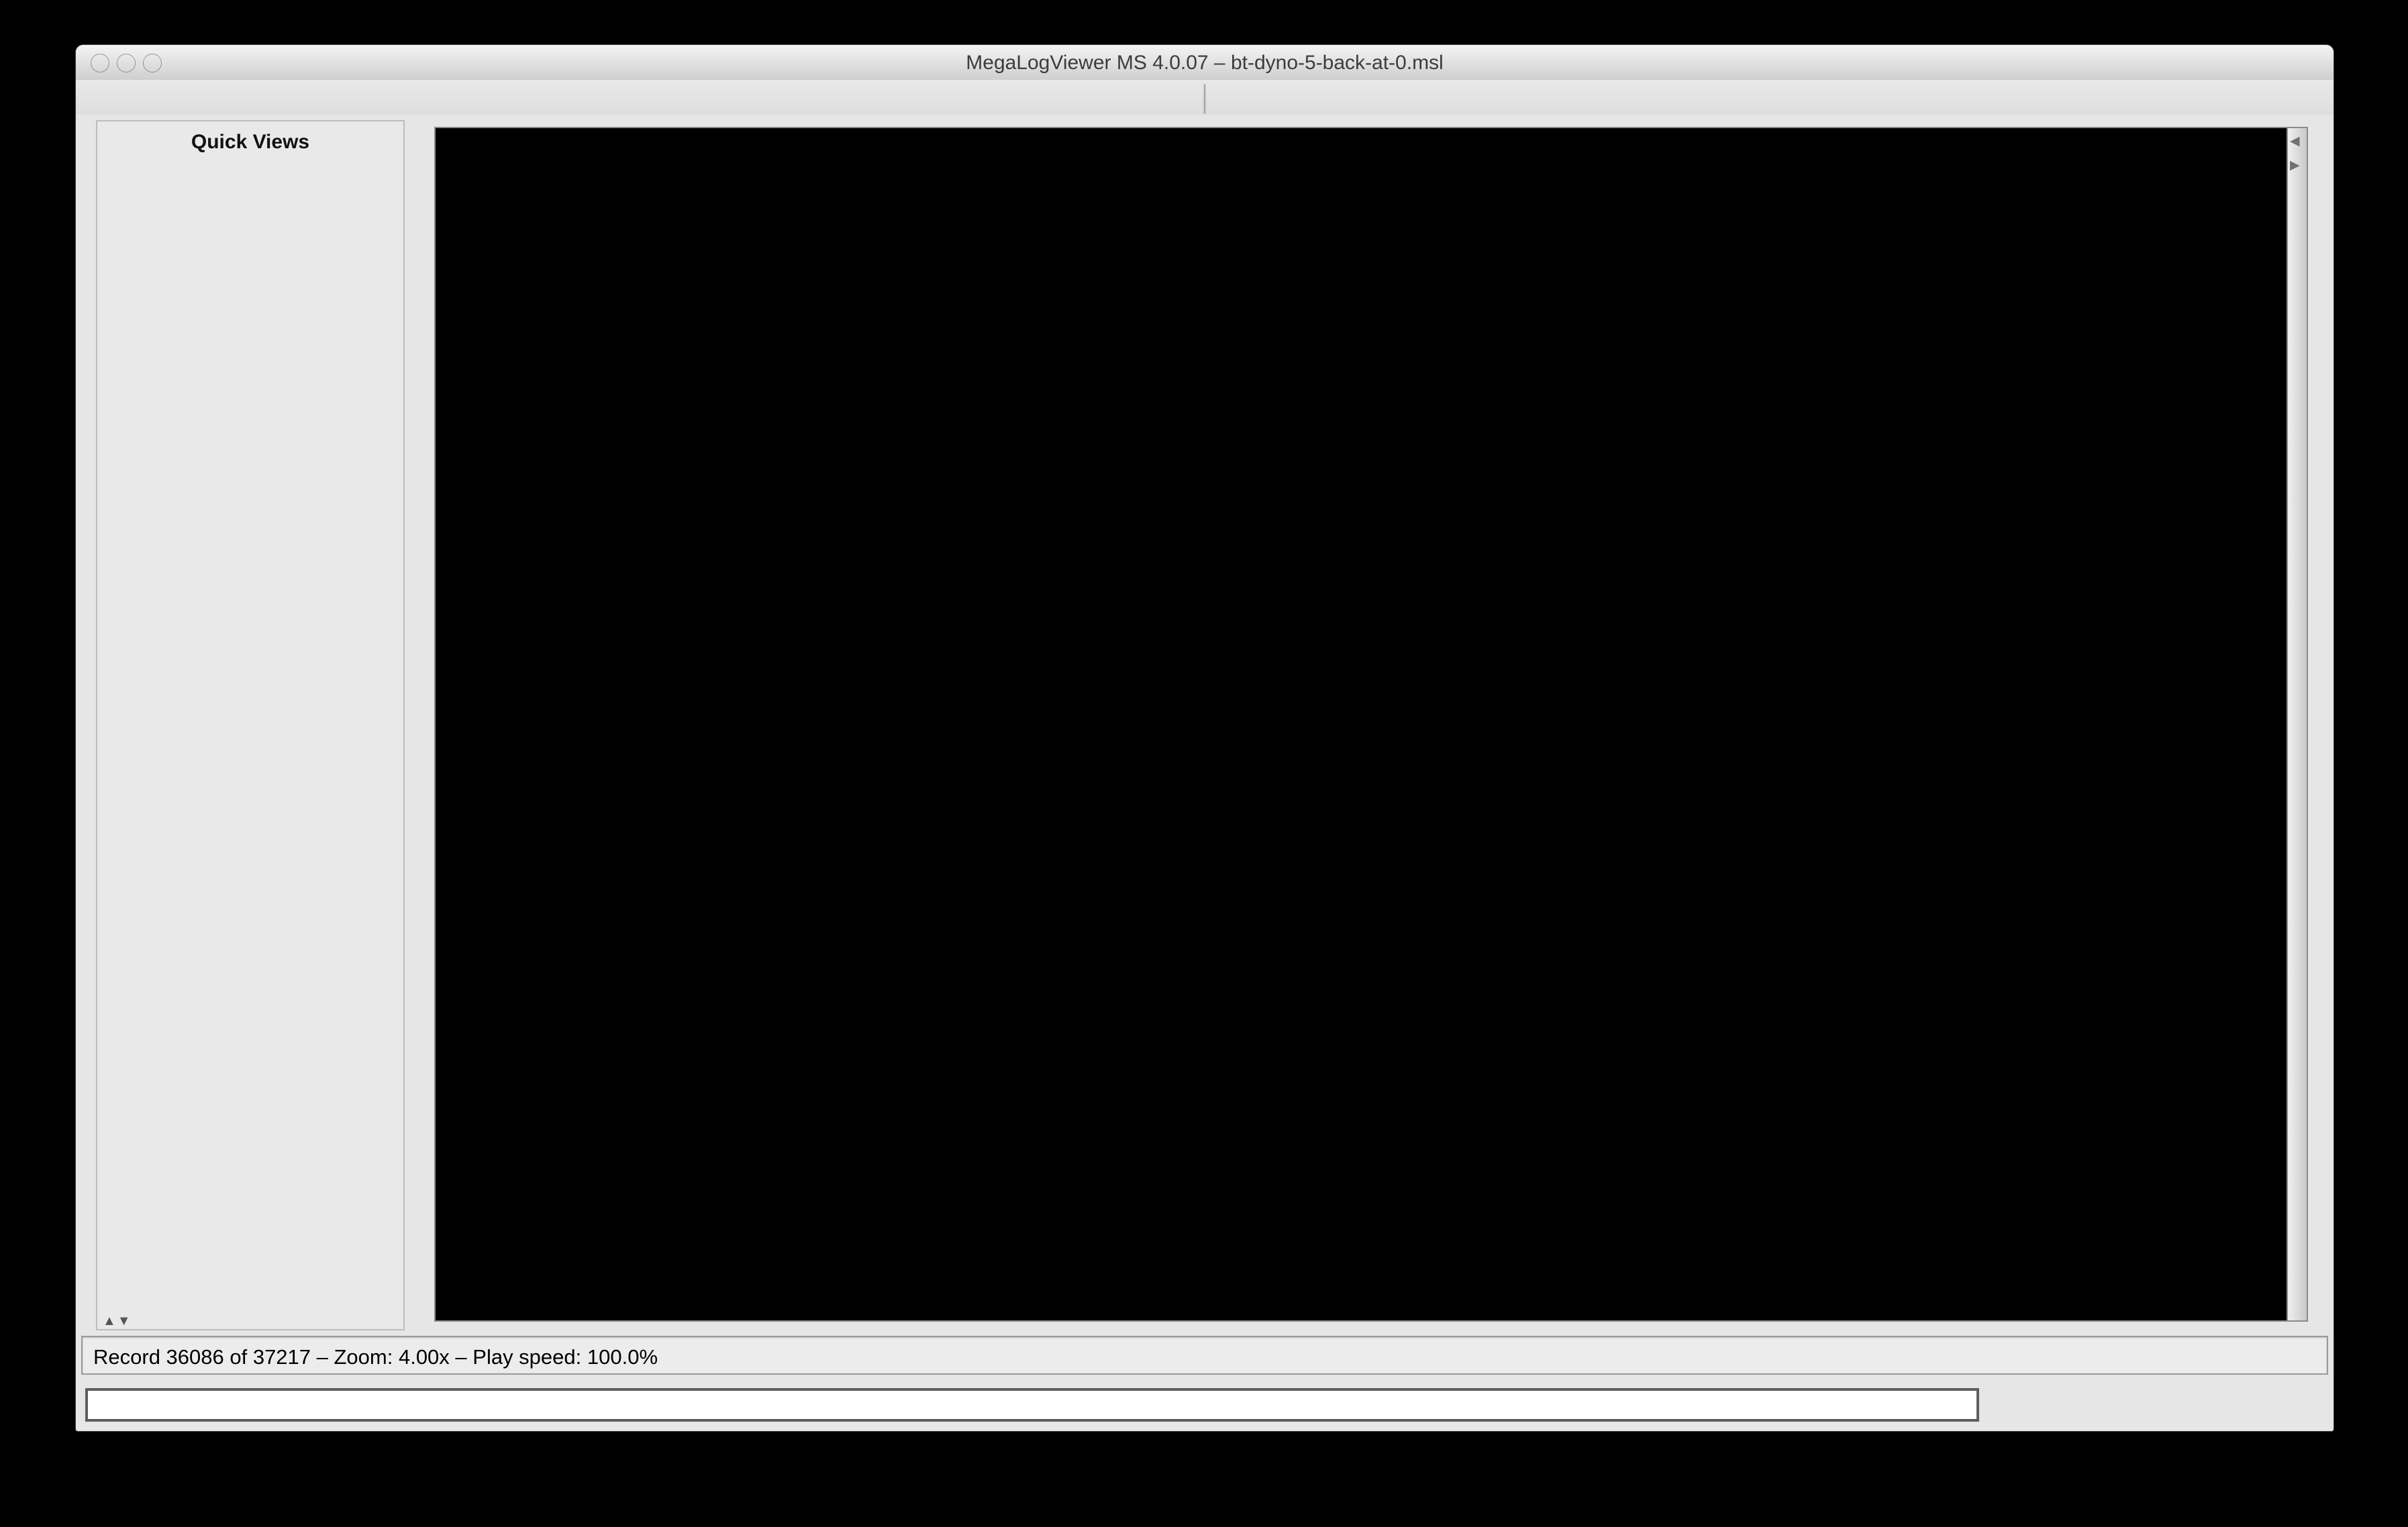  What do you see at coordinates (2295, 141) in the screenshot?
I see `scroll-left-icon: ◀` at bounding box center [2295, 141].